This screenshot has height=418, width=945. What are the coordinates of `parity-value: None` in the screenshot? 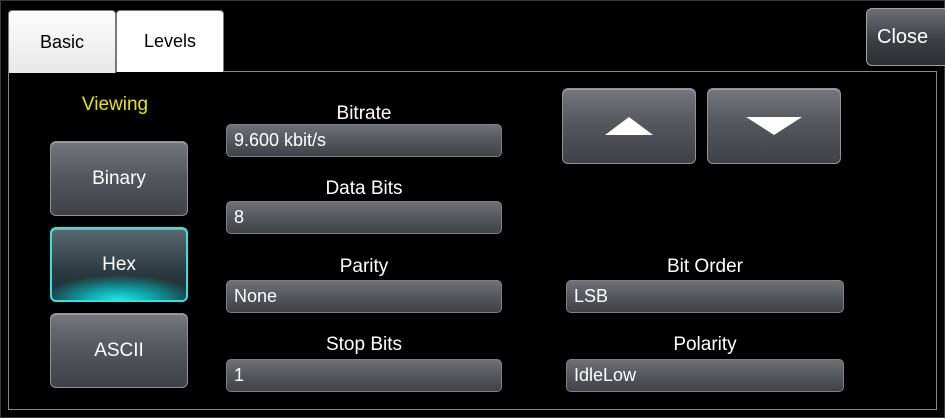 It's located at (256, 296).